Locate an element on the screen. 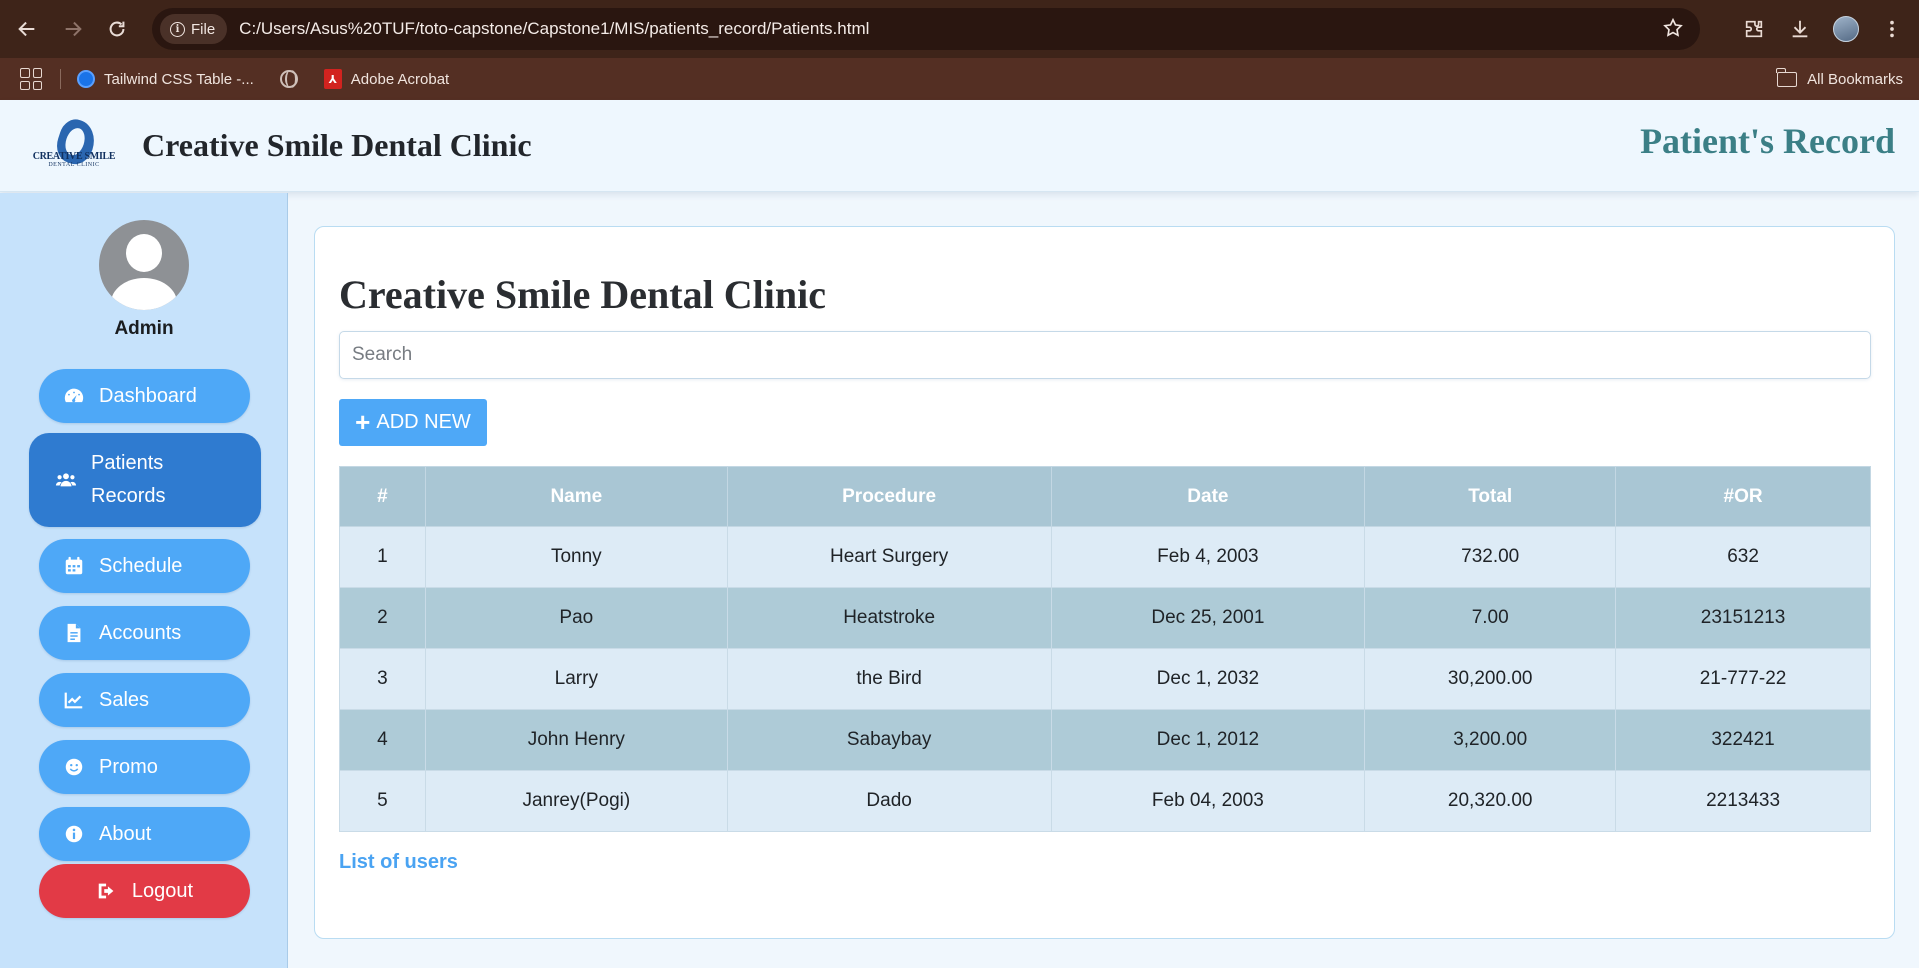 This screenshot has width=1919, height=968. logout-button: Logout is located at coordinates (144, 891).